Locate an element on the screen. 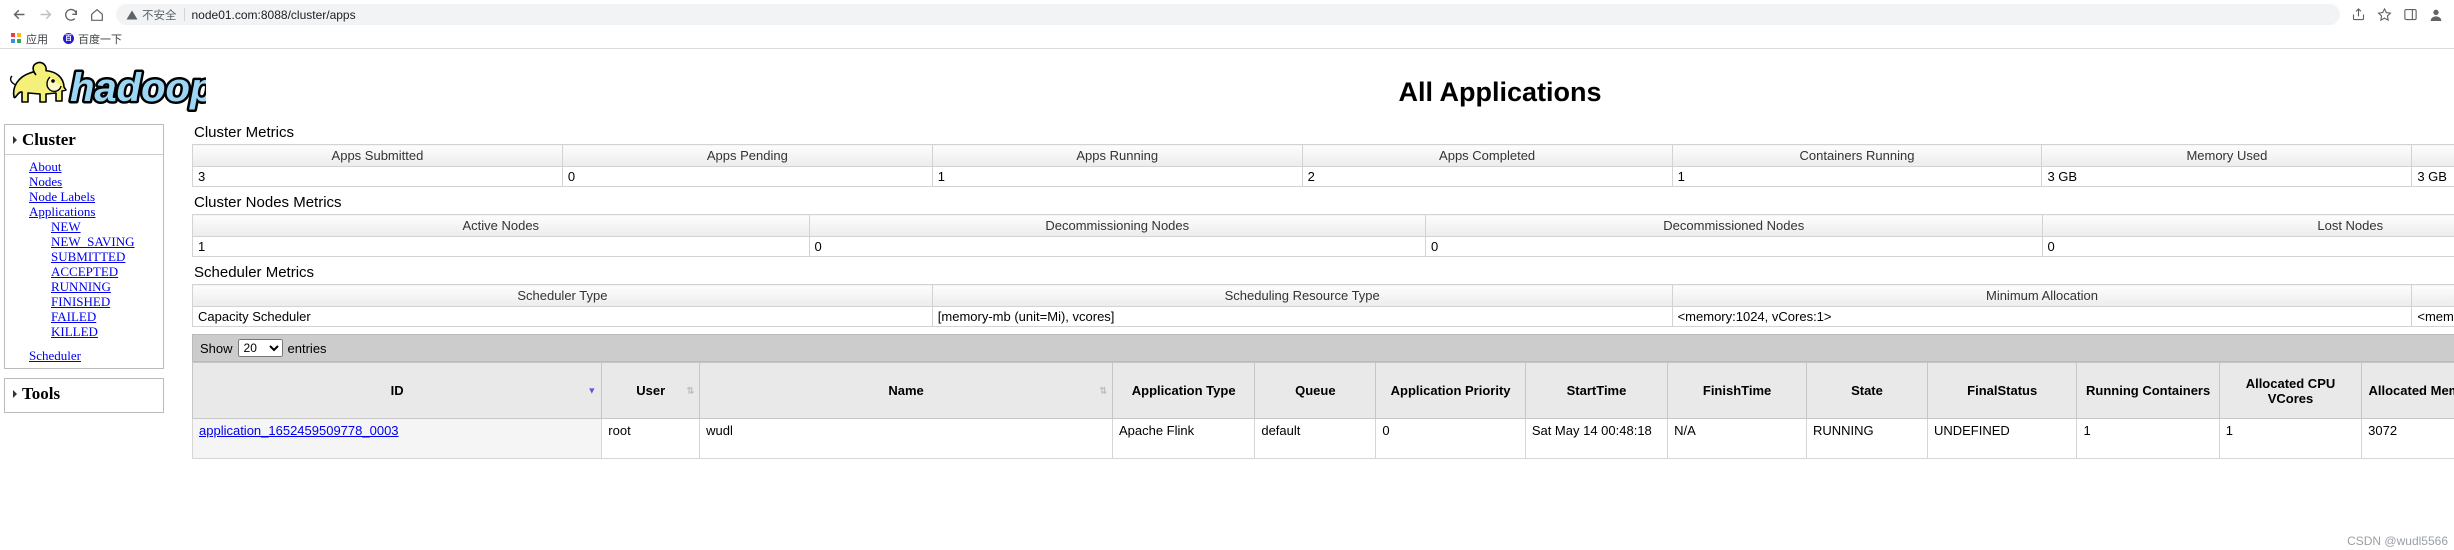  chrome-actions is located at coordinates (2397, 15).